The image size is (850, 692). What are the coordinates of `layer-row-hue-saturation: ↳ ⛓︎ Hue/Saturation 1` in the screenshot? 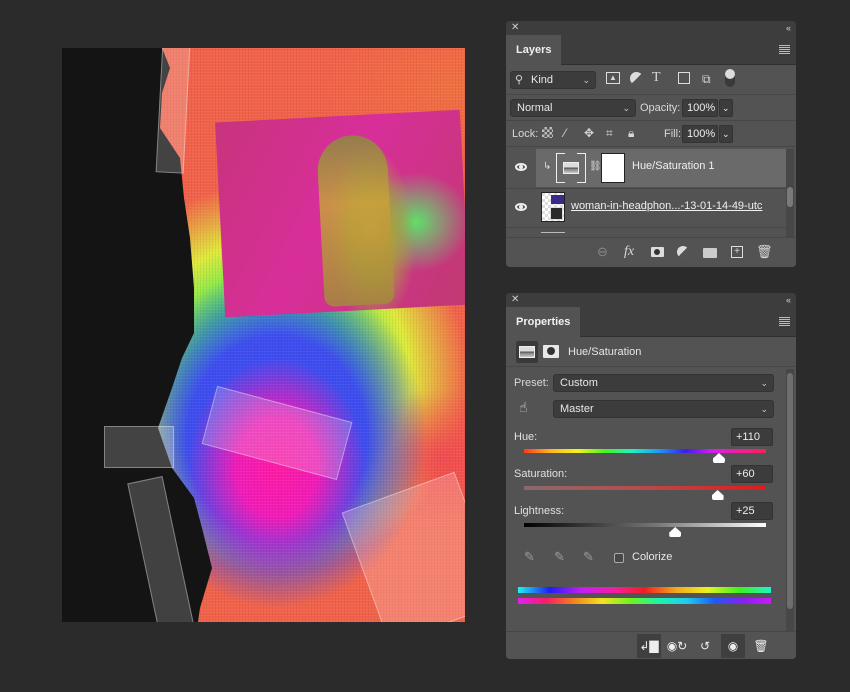 It's located at (646, 168).